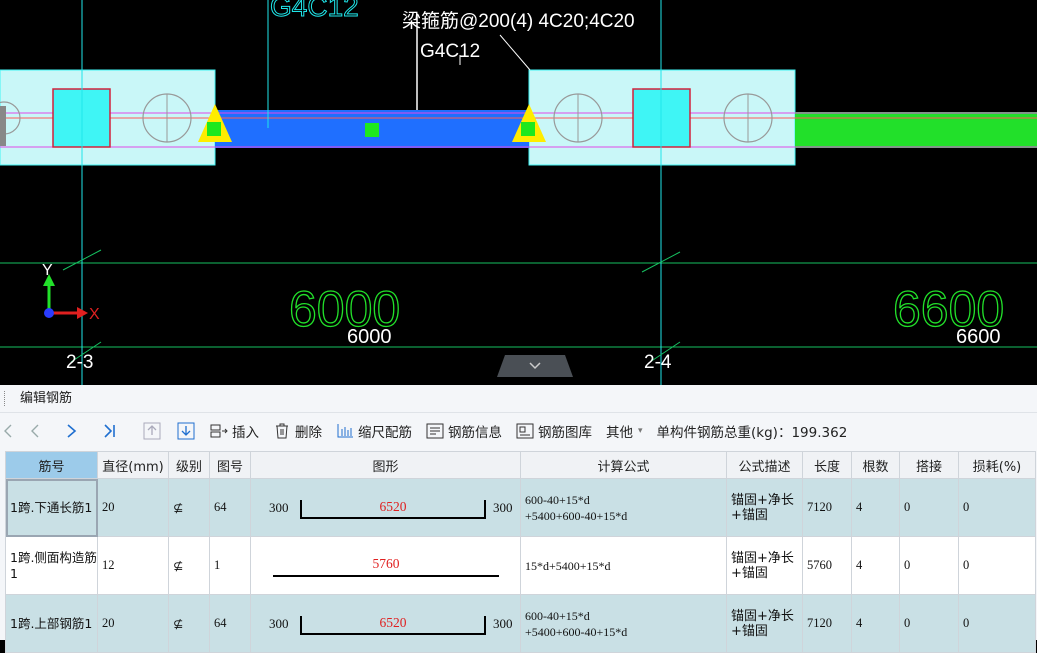 The width and height of the screenshot is (1037, 653). I want to click on cell-bar-no: 1跨.上部钢筋1, so click(51, 623).